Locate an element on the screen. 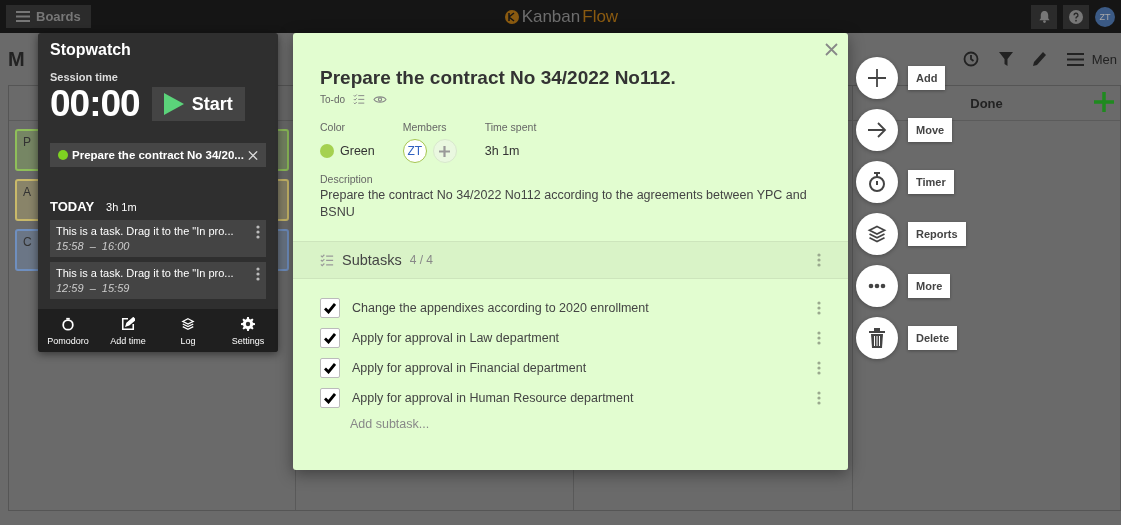 The height and width of the screenshot is (525, 1121). footer-button: Pomodoro is located at coordinates (68, 331).